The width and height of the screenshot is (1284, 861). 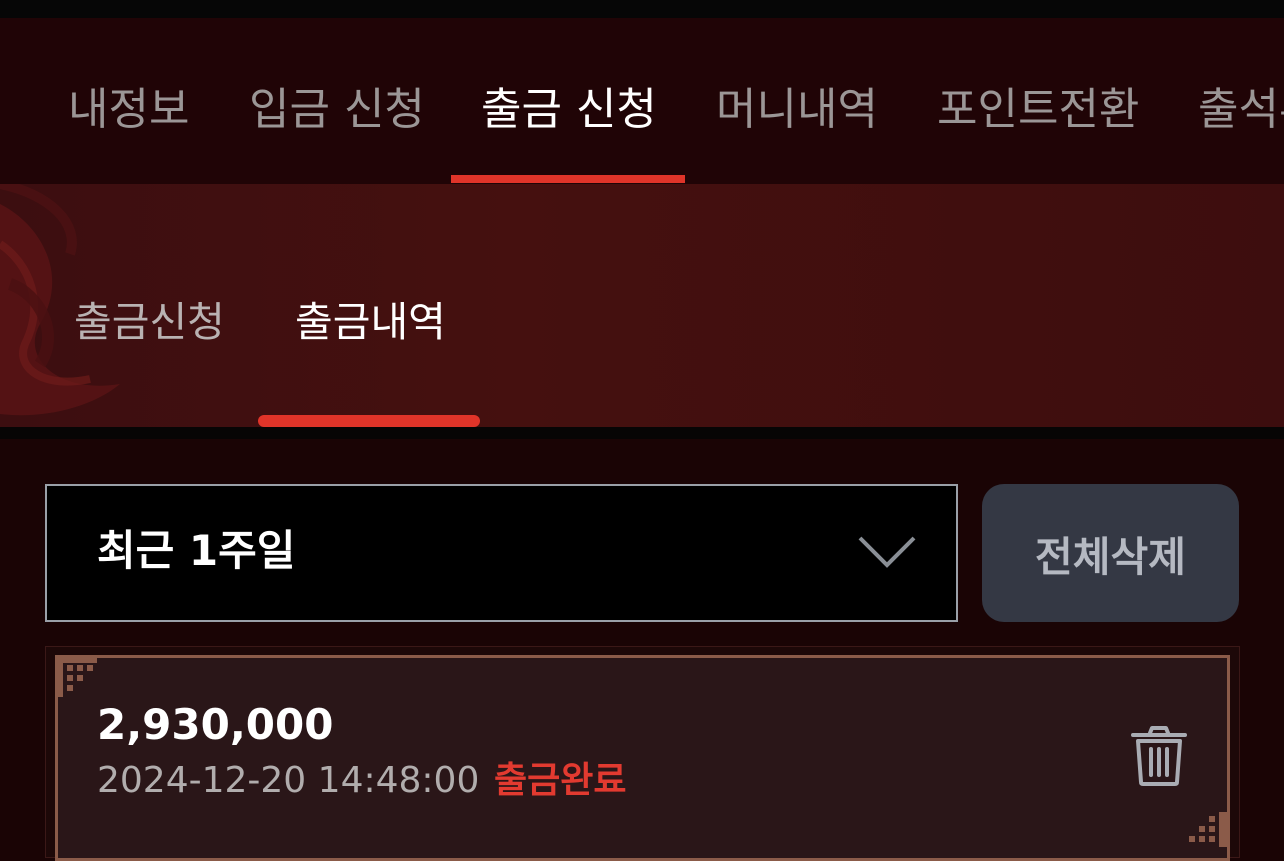 I want to click on trash-icon, so click(x=1159, y=756).